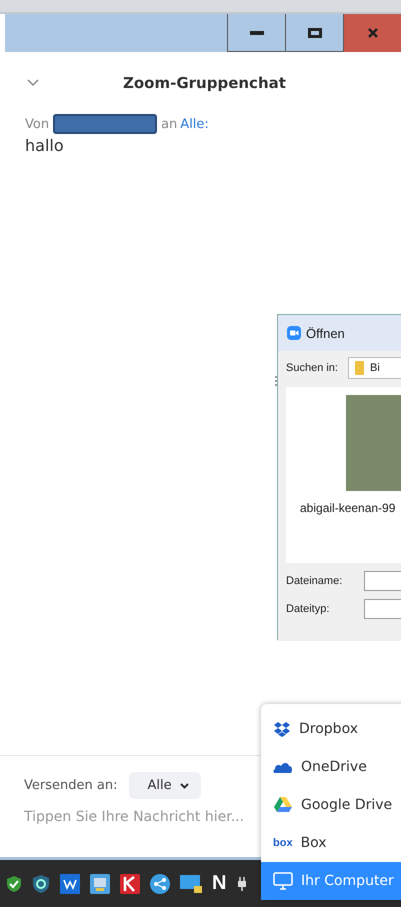 The image size is (401, 907). What do you see at coordinates (331, 805) in the screenshot?
I see `menu-item: Google Drive` at bounding box center [331, 805].